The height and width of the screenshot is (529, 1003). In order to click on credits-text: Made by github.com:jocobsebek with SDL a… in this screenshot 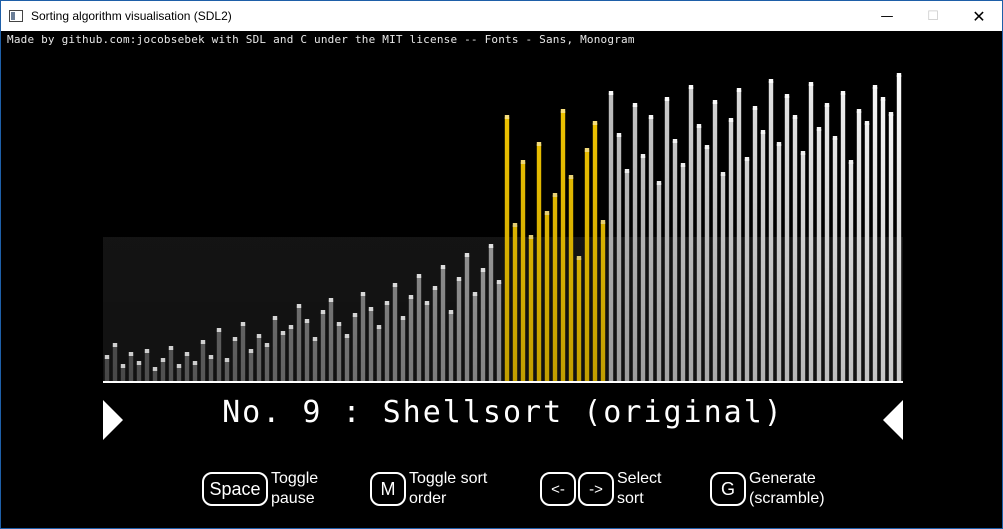, I will do `click(321, 39)`.